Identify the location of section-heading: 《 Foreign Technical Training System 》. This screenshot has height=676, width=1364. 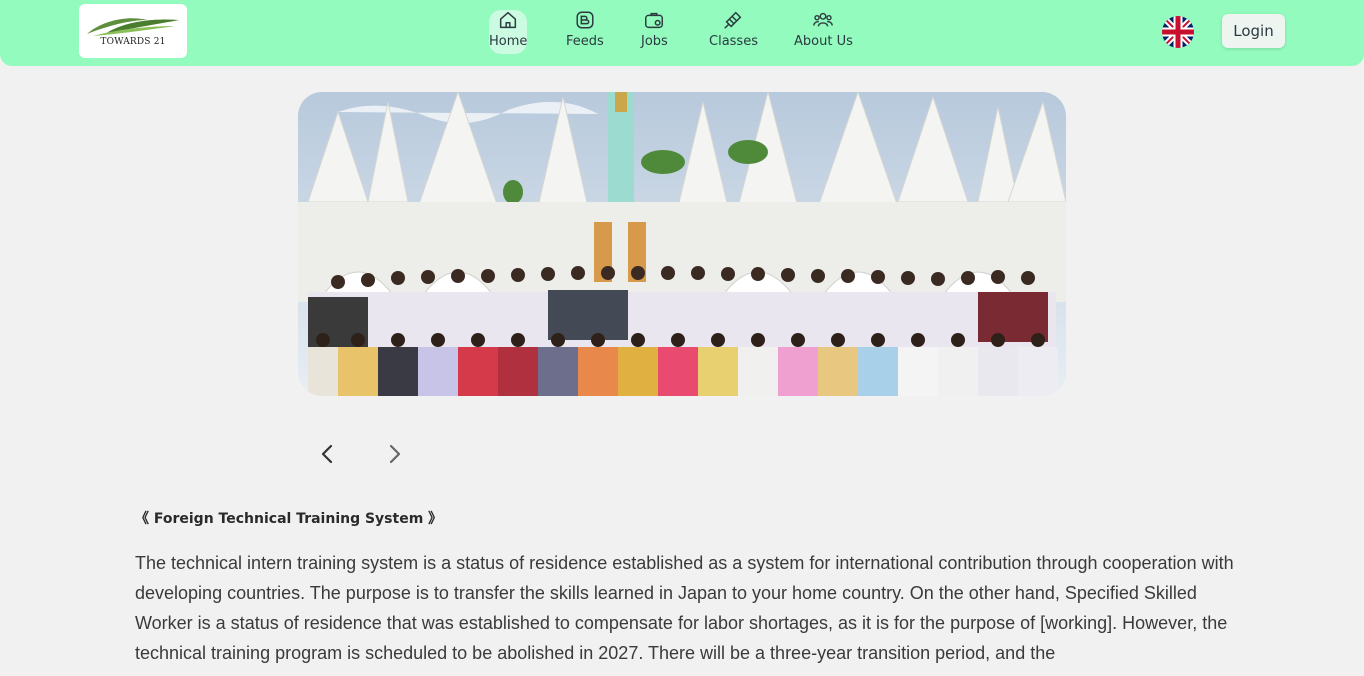
(289, 519).